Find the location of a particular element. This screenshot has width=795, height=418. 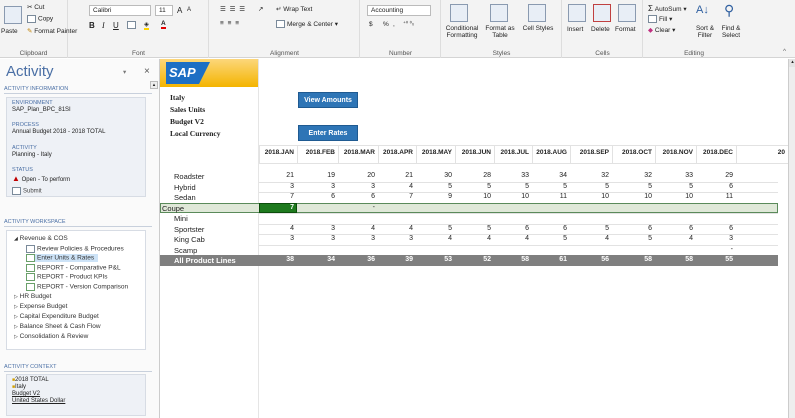

format-table-icon is located at coordinates (499, 13).